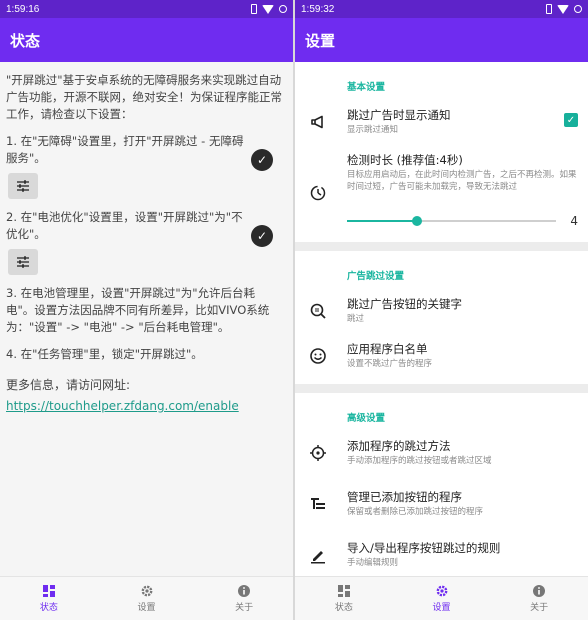 This screenshot has width=588, height=620. Describe the element at coordinates (144, 166) in the screenshot. I see `step-accessibility: 1. 在"无障碍"设置里，打开"开屏跳过 - 无障碍服务"。 ✓` at that location.